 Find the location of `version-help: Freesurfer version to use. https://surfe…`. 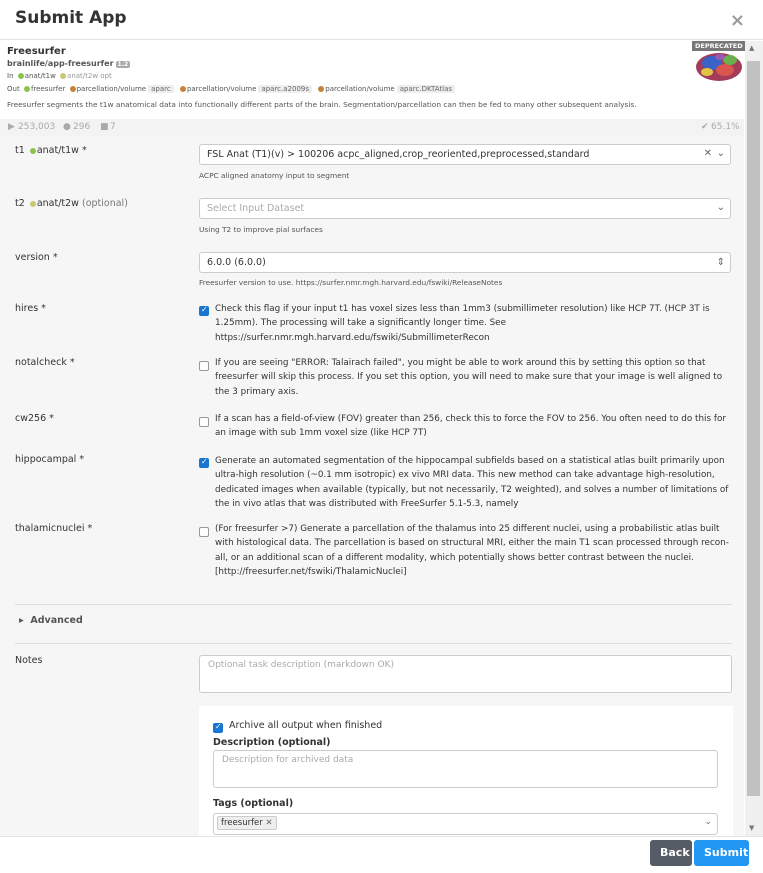

version-help: Freesurfer version to use. https://surfe… is located at coordinates (351, 282).